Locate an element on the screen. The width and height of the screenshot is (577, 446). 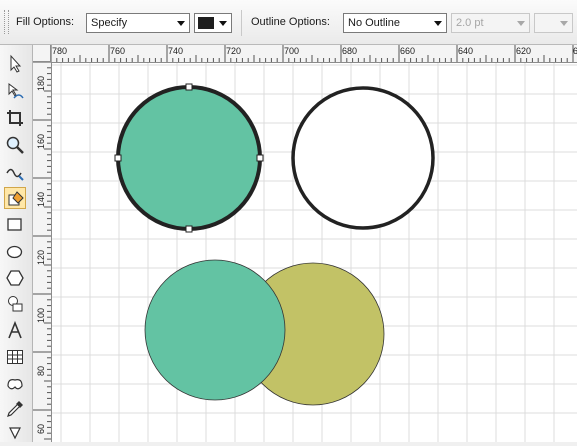
rectangle-tool-icon is located at coordinates (14, 224).